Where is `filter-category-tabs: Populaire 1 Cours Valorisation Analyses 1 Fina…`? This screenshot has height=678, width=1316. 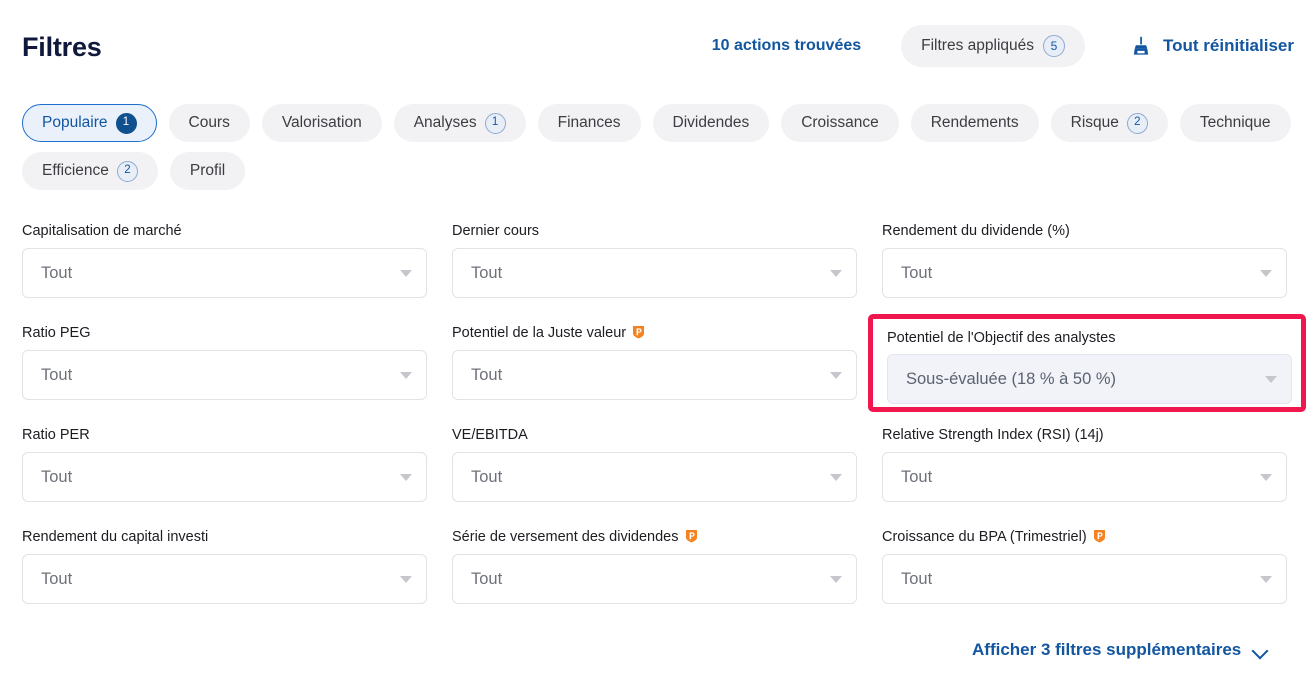
filter-category-tabs: Populaire 1 Cours Valorisation Analyses 1 Fina… is located at coordinates (659, 147).